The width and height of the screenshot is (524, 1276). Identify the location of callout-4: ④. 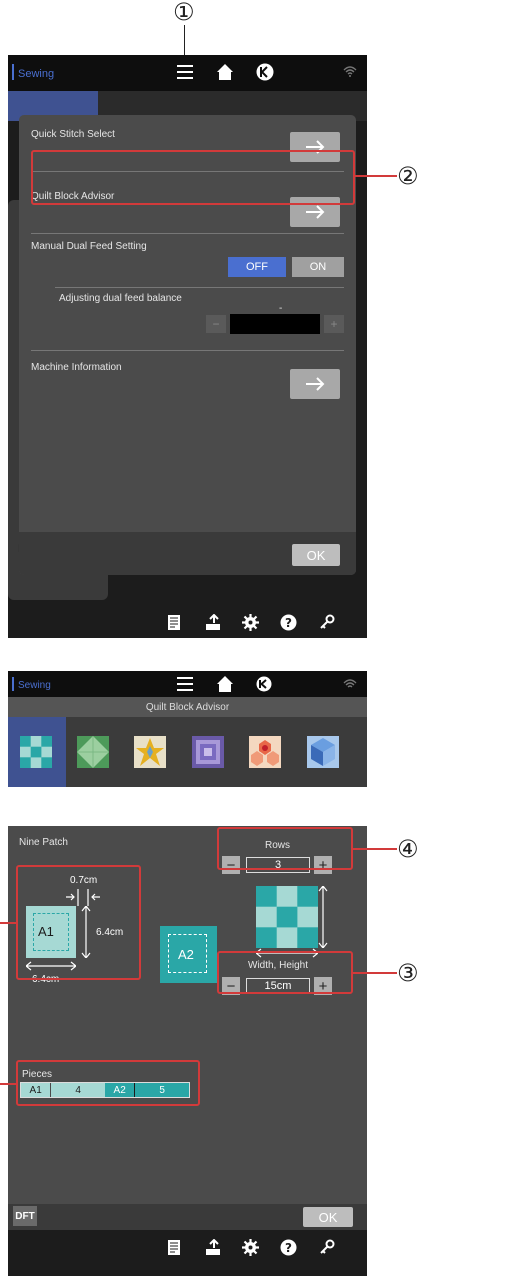
(408, 849).